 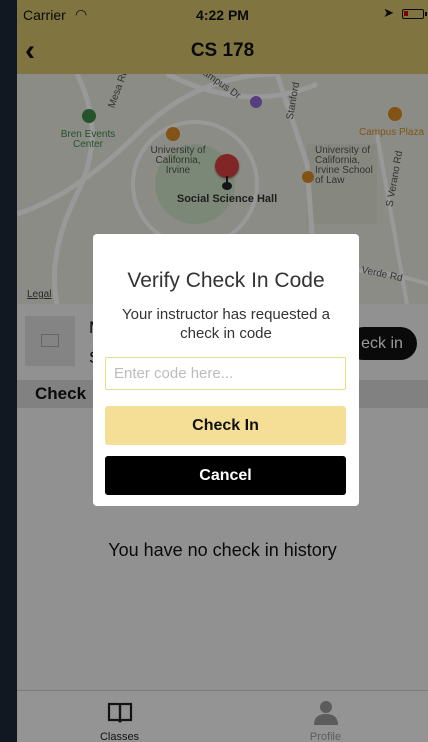 I want to click on check-in-code-input, so click(x=225, y=373).